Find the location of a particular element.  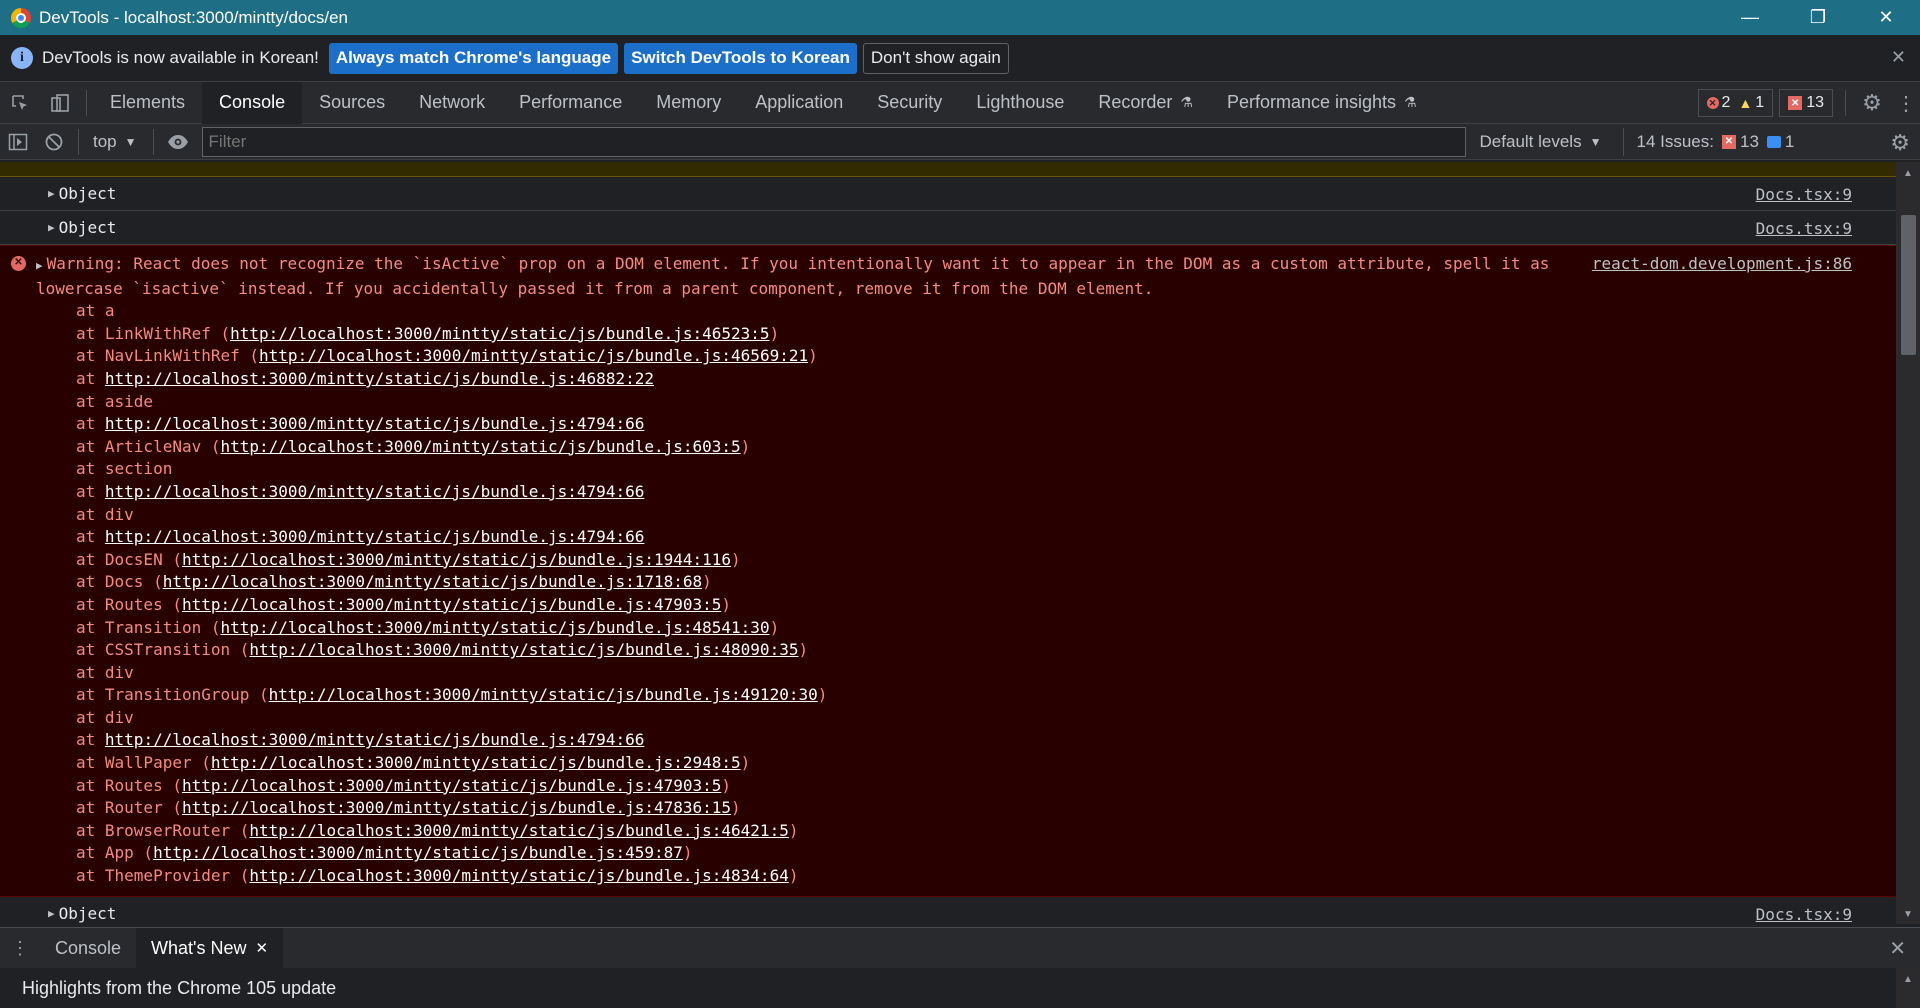

stack-frame-label: at div is located at coordinates (105, 717).